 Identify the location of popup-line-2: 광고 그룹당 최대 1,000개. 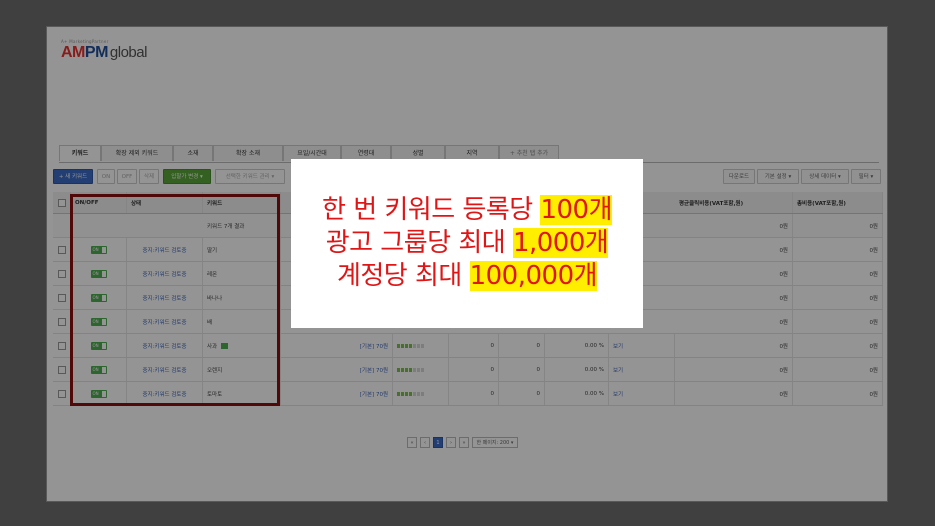
(467, 243).